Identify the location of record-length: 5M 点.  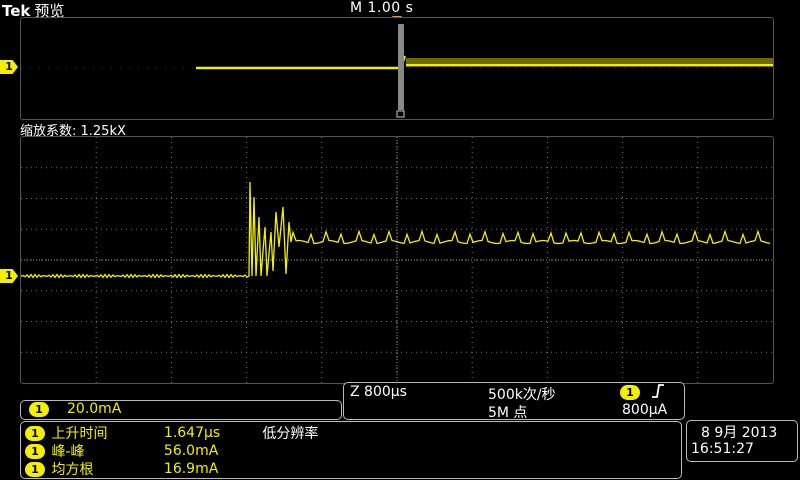
(508, 413).